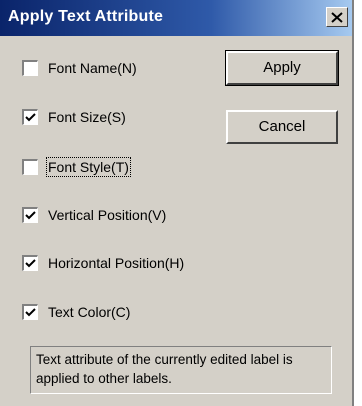  I want to click on close-icon, so click(337, 17).